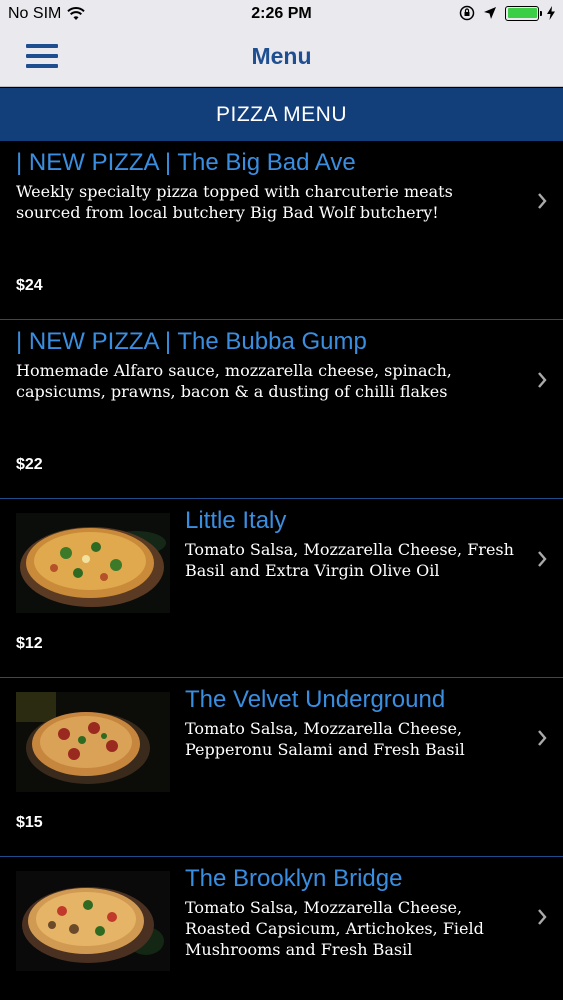 The height and width of the screenshot is (1000, 563). I want to click on charging-icon, so click(551, 13).